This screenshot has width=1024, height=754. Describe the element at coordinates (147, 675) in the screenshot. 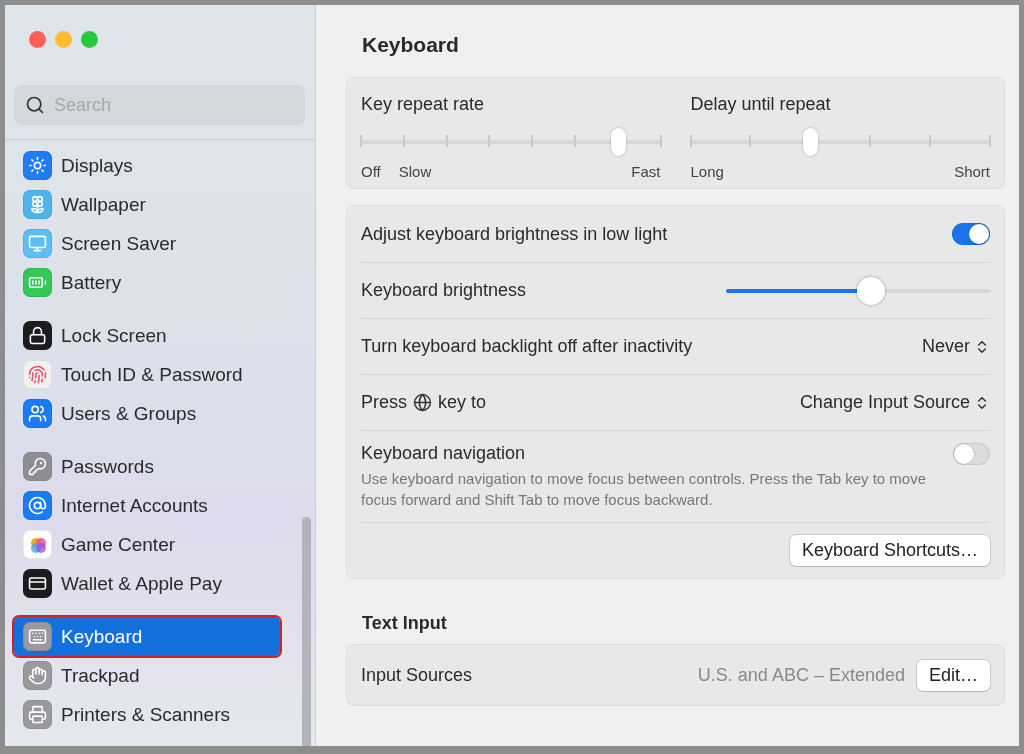

I see `sidebar-item: Trackpad` at that location.